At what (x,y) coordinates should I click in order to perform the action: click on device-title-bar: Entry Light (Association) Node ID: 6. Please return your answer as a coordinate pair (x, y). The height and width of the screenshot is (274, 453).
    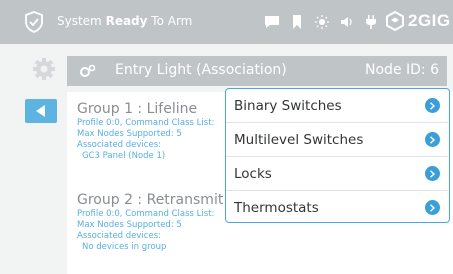
    Looking at the image, I should click on (257, 71).